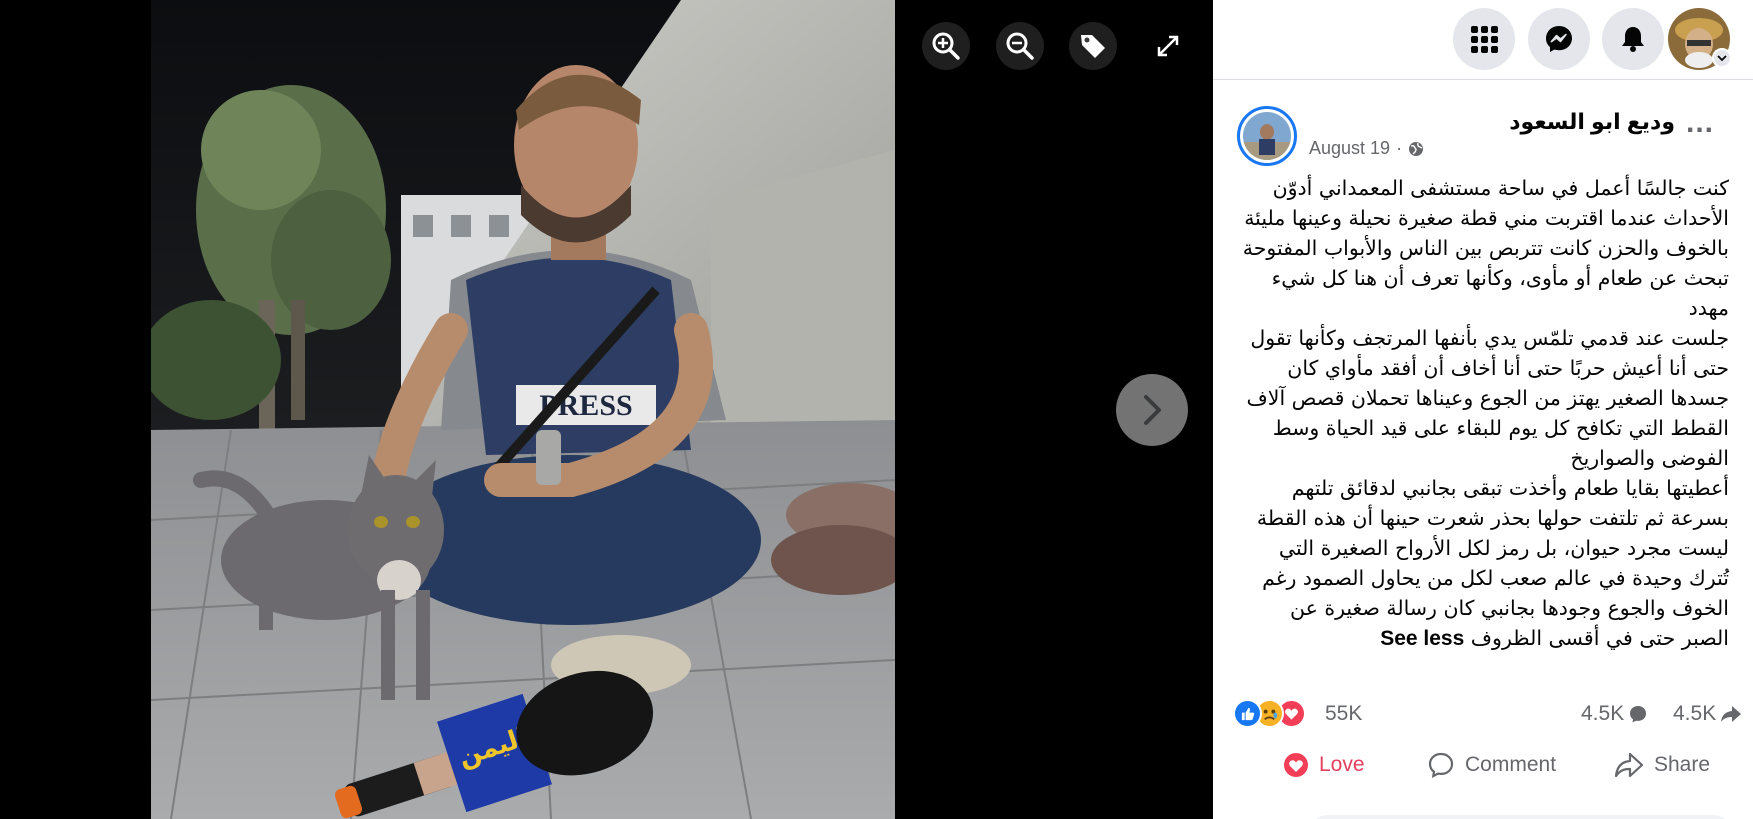 The image size is (1753, 819). What do you see at coordinates (1487, 713) in the screenshot?
I see `reaction-summary: 55K 4.5K 4.5K` at bounding box center [1487, 713].